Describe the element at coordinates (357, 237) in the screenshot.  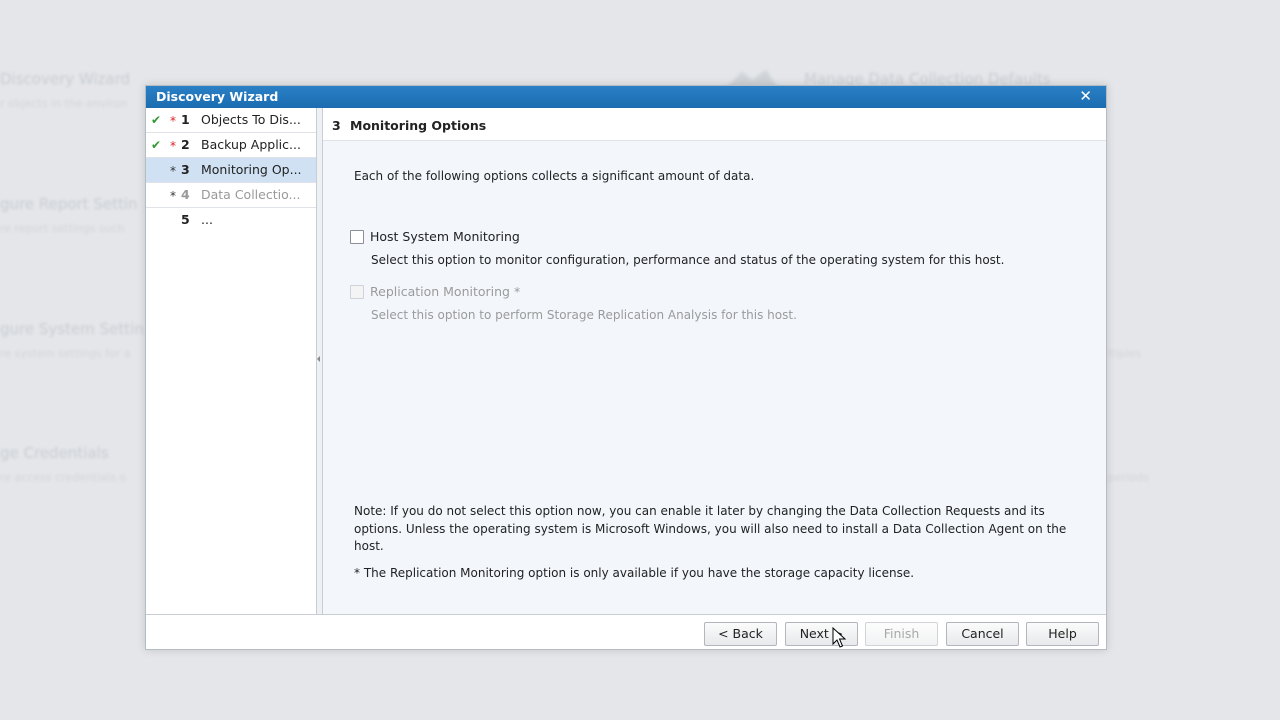
I see `host-system-monitoring-checkbox` at that location.